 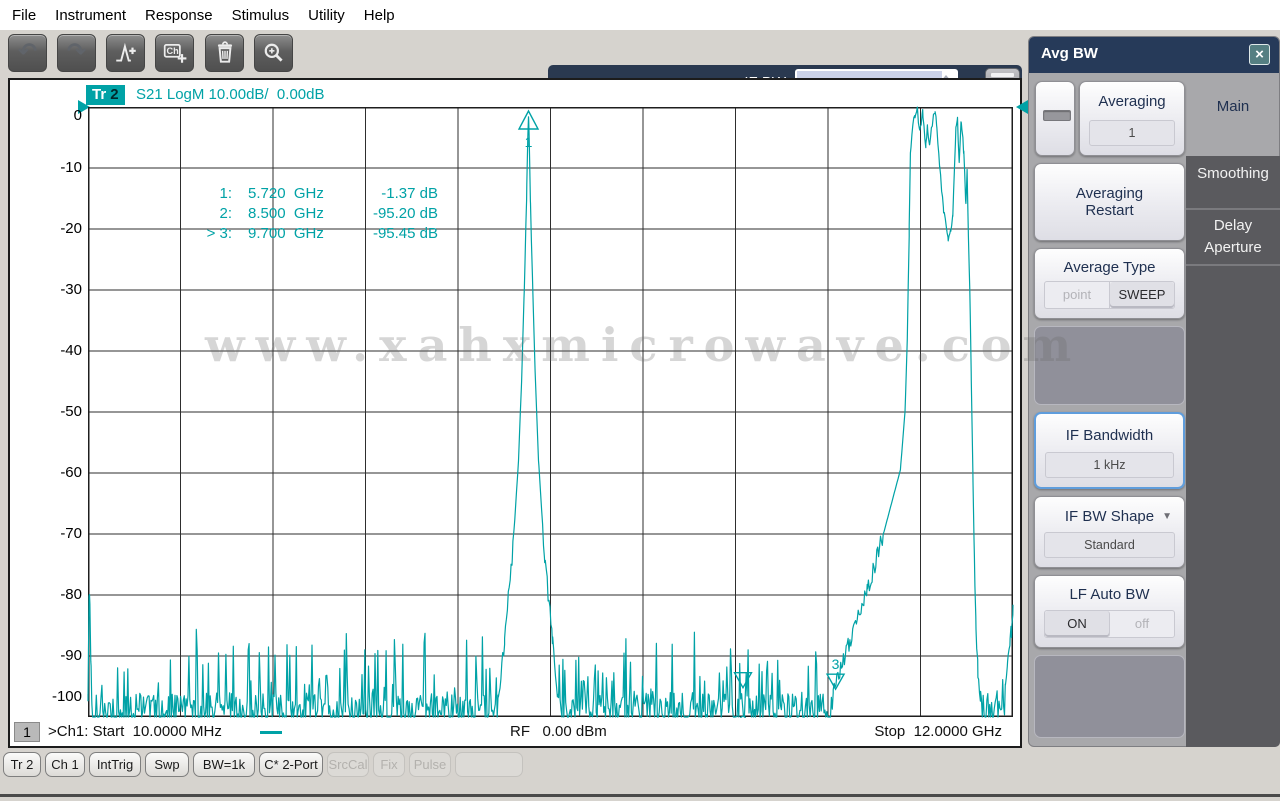 What do you see at coordinates (71, 350) in the screenshot?
I see `y-tick--40: -40` at bounding box center [71, 350].